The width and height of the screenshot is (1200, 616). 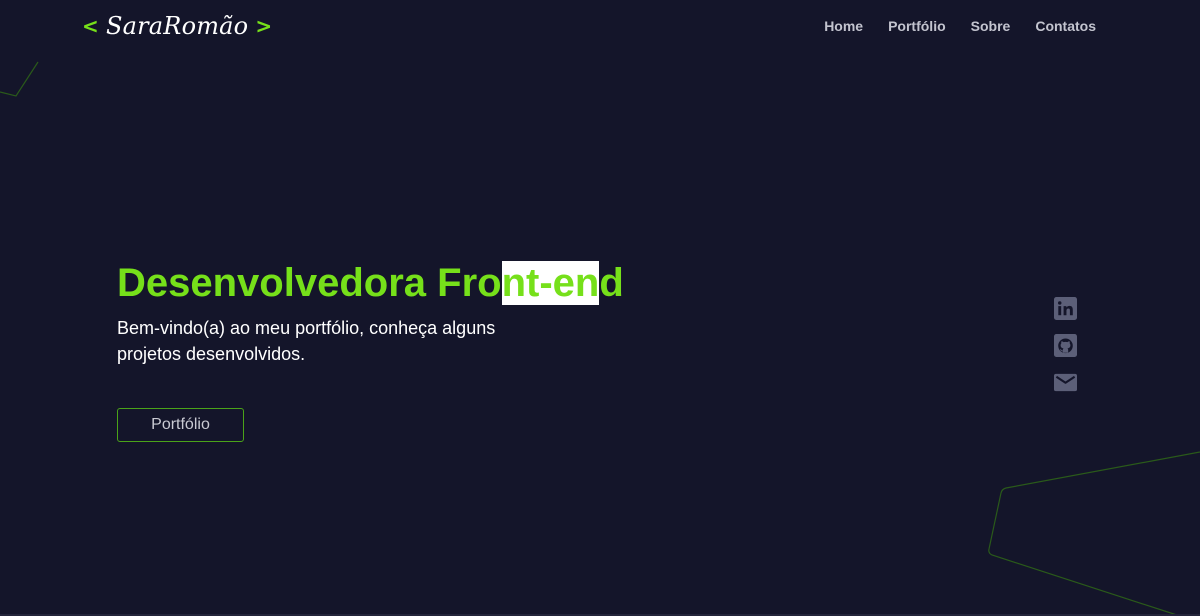 What do you see at coordinates (611, 283) in the screenshot?
I see `hero-title-part2: d` at bounding box center [611, 283].